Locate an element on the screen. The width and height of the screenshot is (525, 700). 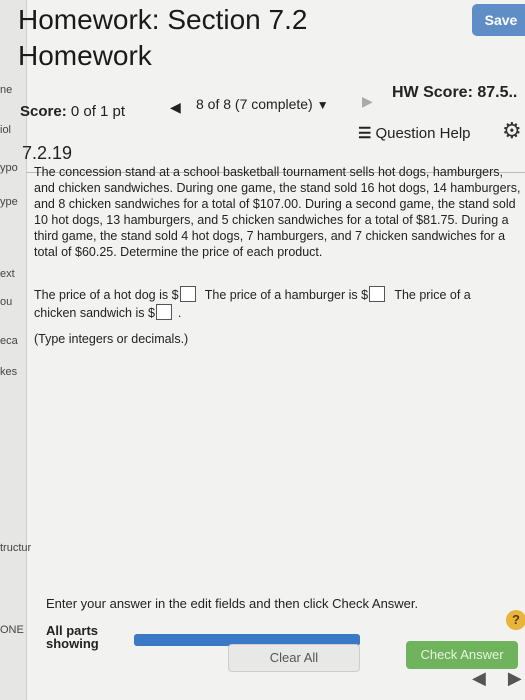
hw-score: HW Score: 87.5.. is located at coordinates (455, 92).